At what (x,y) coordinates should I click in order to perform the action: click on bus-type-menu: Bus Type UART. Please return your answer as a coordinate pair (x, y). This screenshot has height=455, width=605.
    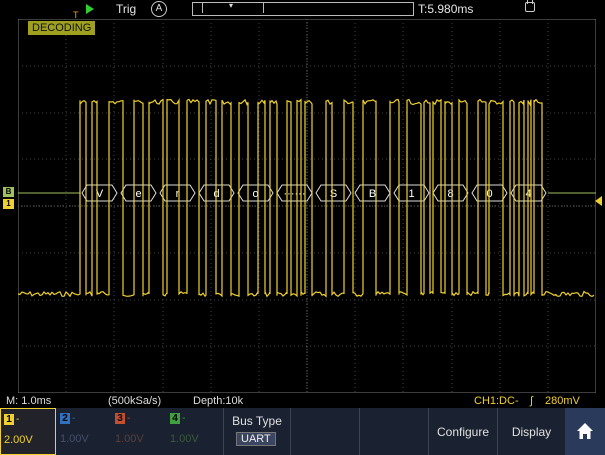
    Looking at the image, I should click on (256, 431).